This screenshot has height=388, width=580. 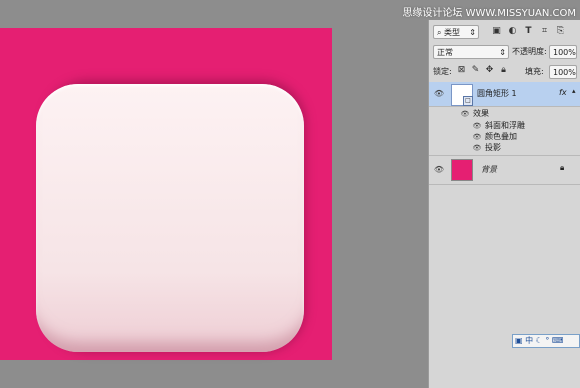 What do you see at coordinates (468, 101) in the screenshot?
I see `shape-layer-icon: □` at bounding box center [468, 101].